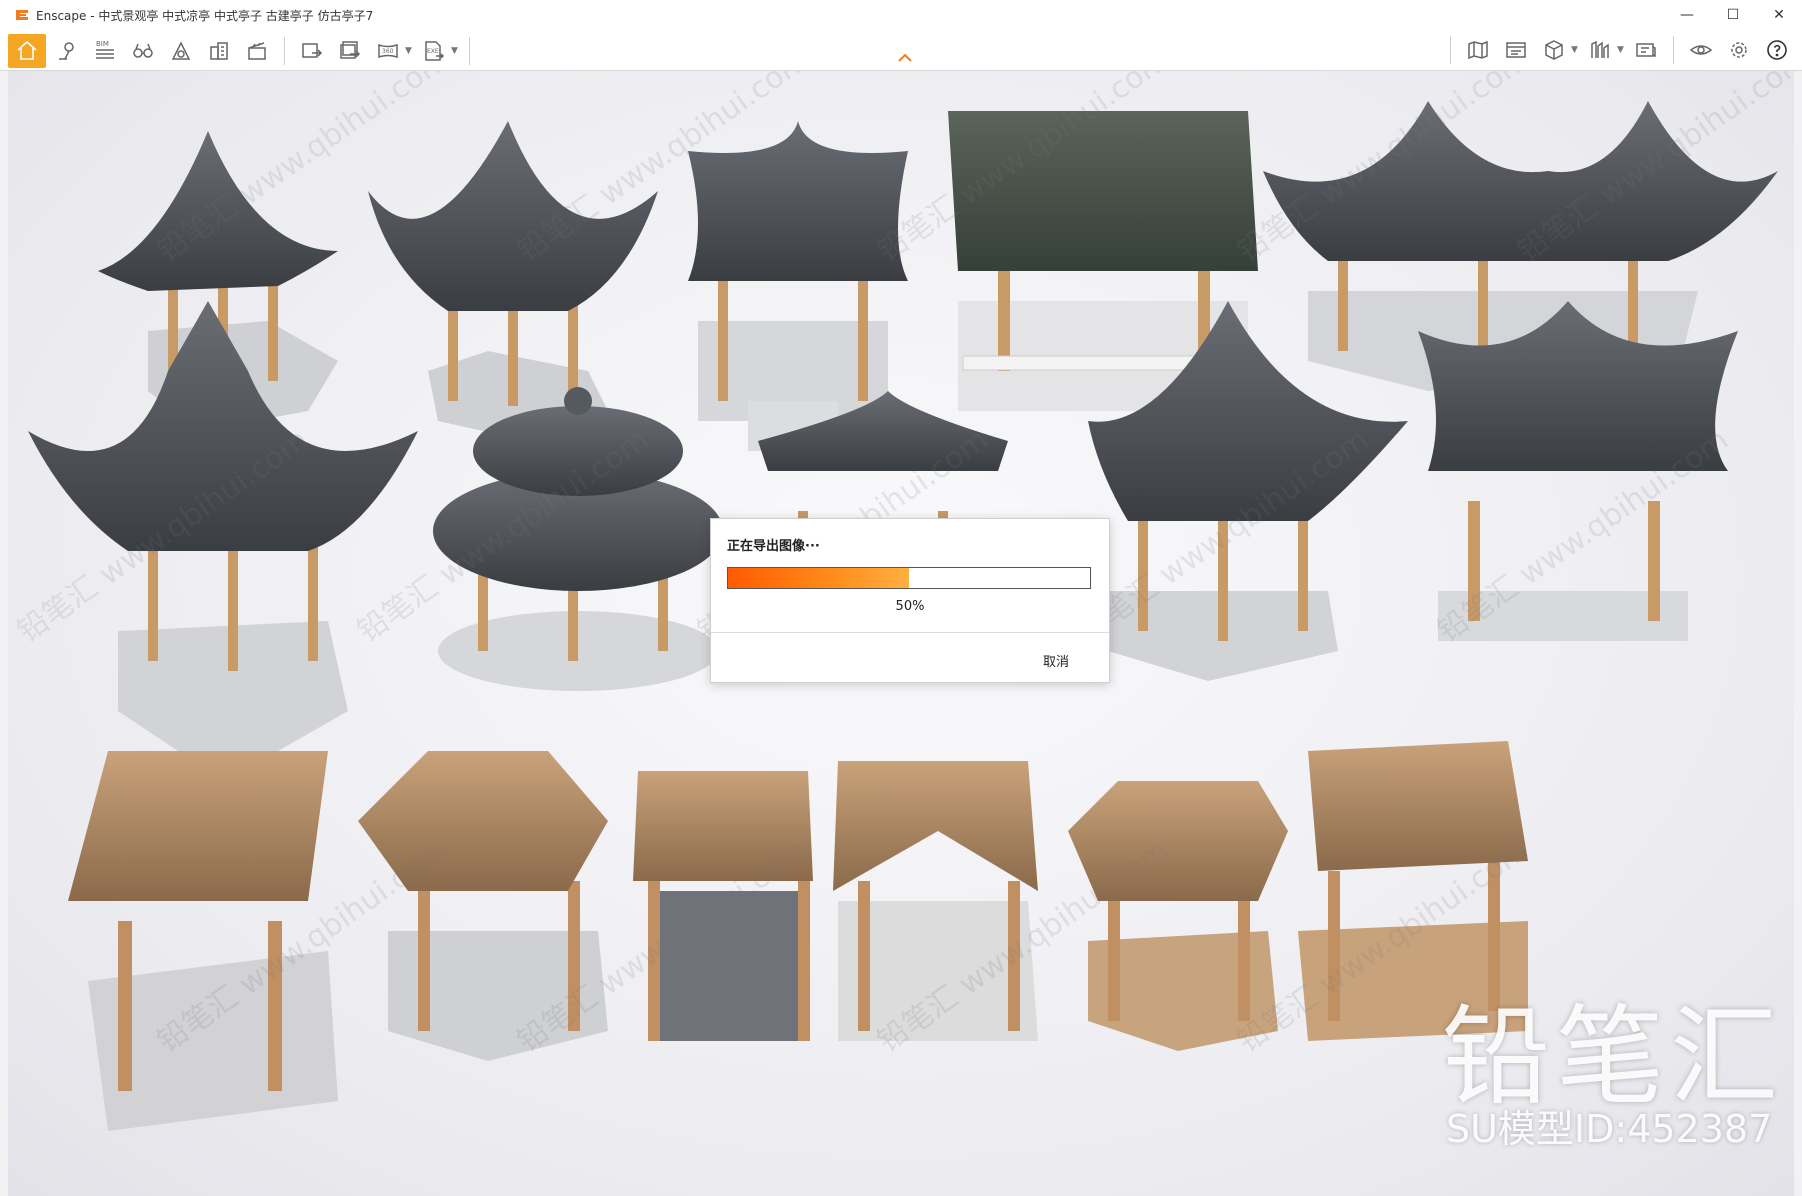 The width and height of the screenshot is (1802, 1196). I want to click on progress-bar, so click(909, 578).